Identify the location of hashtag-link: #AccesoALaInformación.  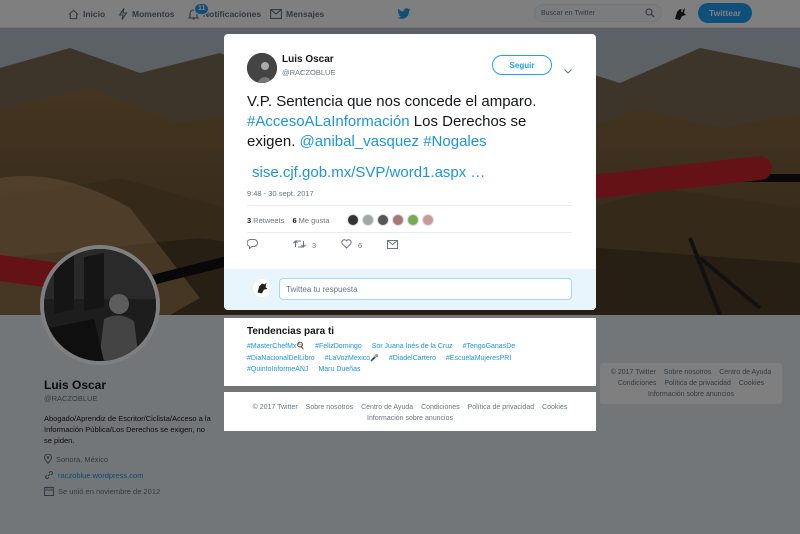
(328, 121).